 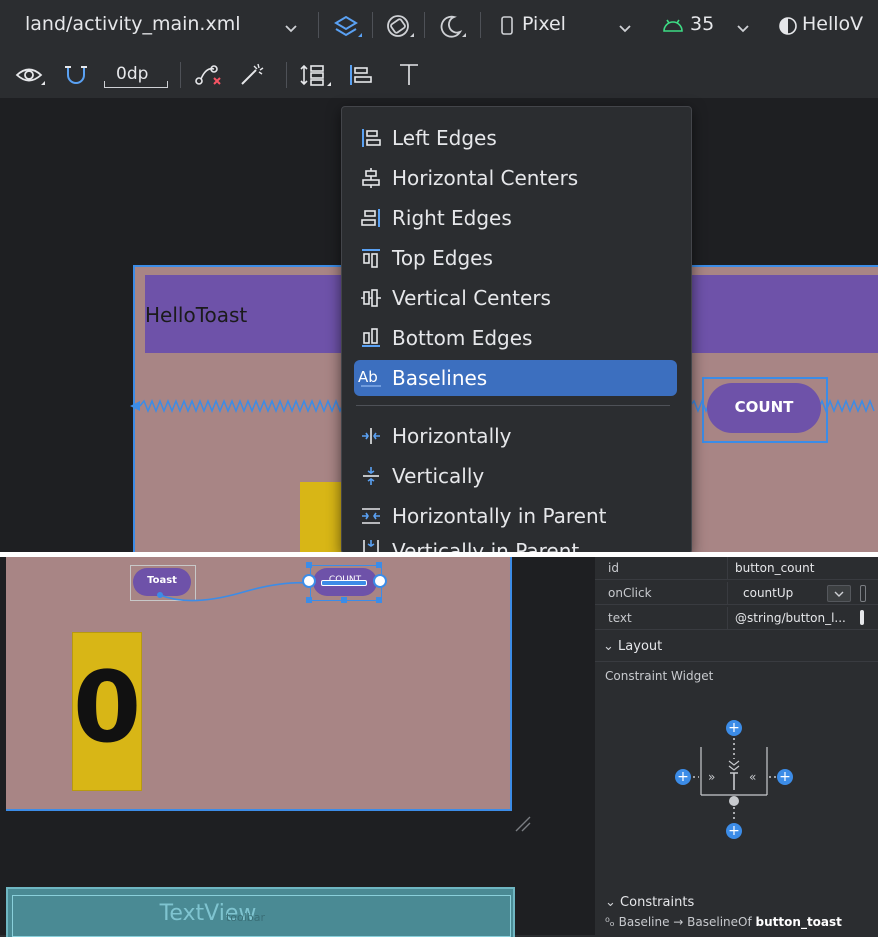 What do you see at coordinates (683, 777) in the screenshot?
I see `add-left-constraint-icon: +` at bounding box center [683, 777].